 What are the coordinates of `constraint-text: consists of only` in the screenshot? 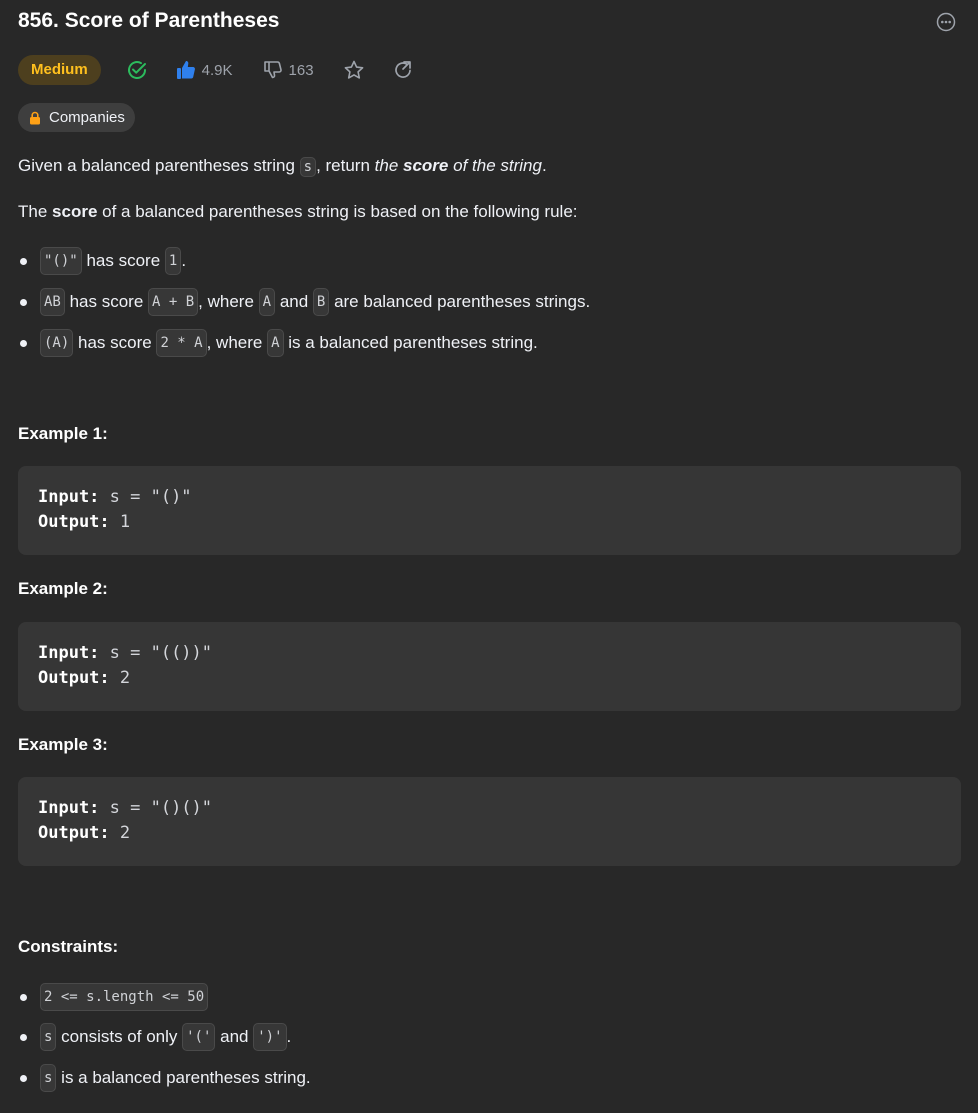 It's located at (119, 1036).